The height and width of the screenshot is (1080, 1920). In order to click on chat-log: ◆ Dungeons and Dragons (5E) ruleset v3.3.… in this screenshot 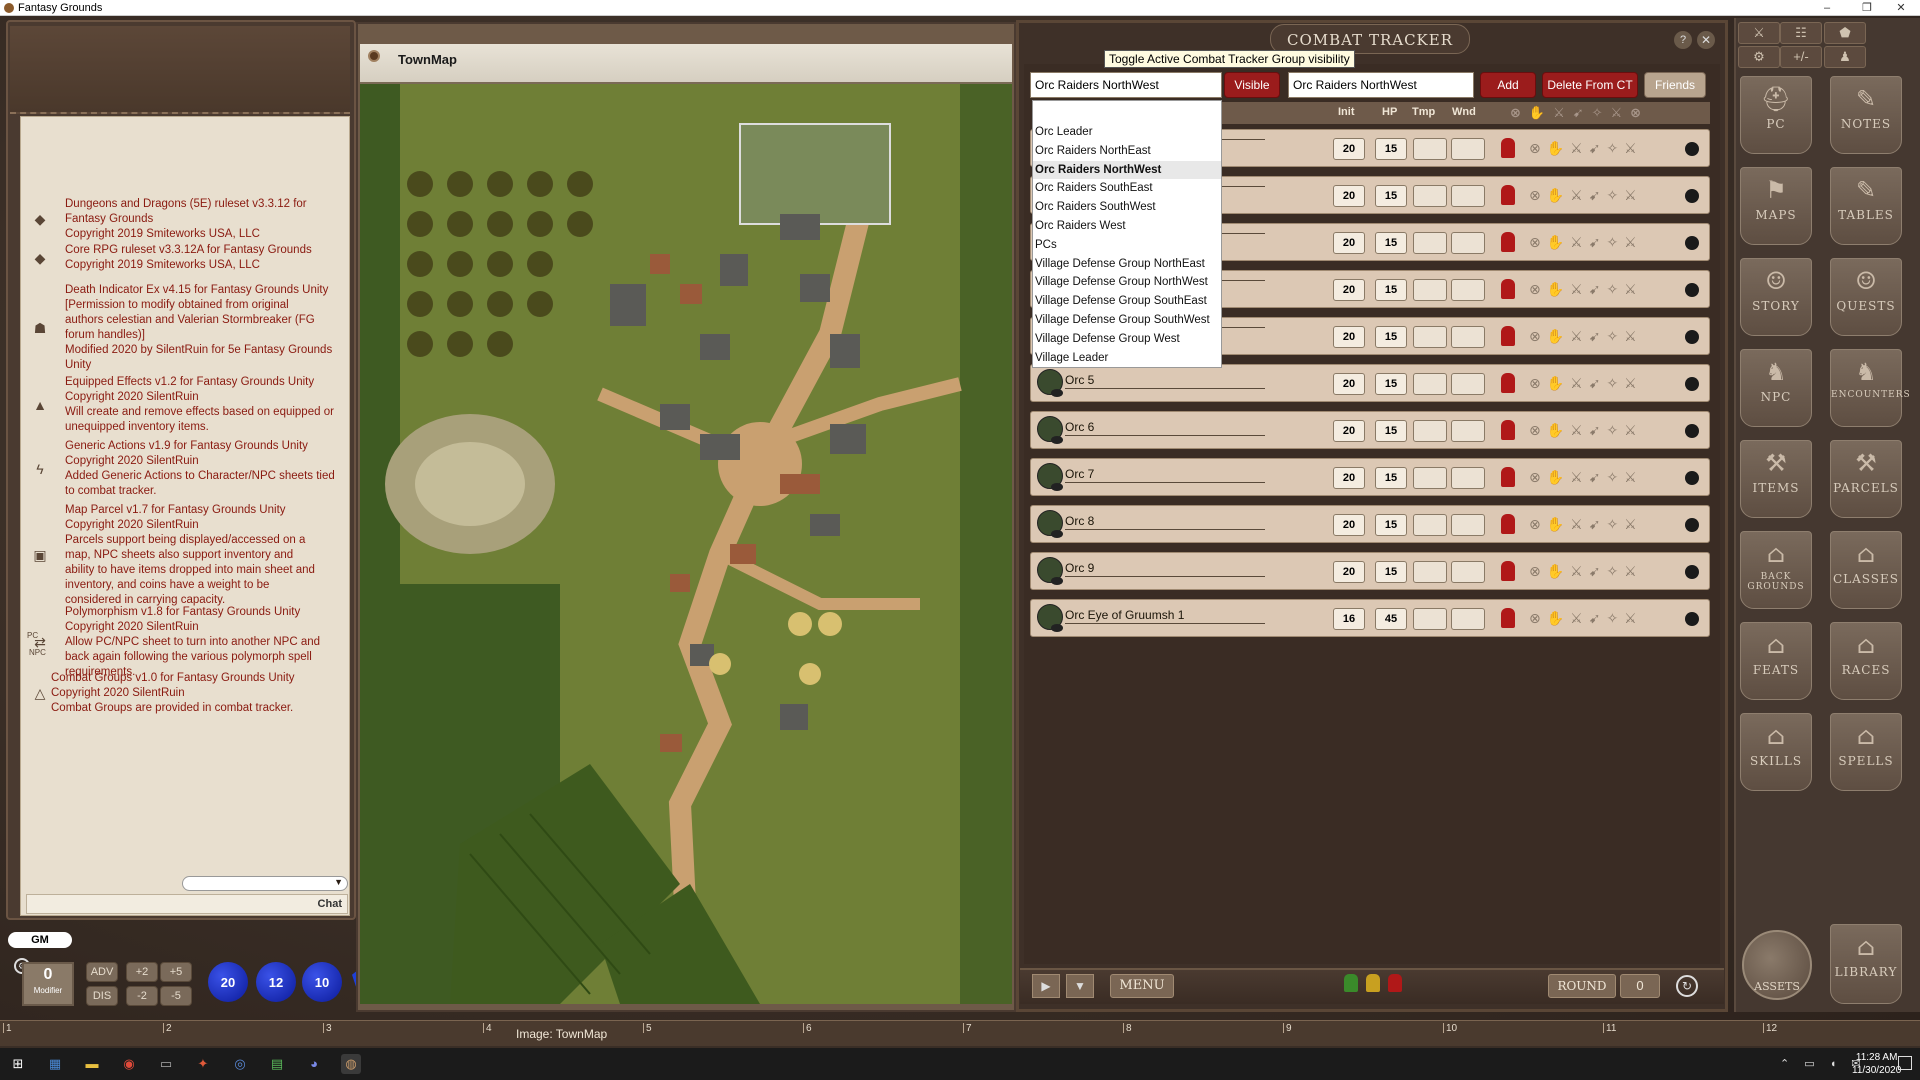, I will do `click(185, 516)`.